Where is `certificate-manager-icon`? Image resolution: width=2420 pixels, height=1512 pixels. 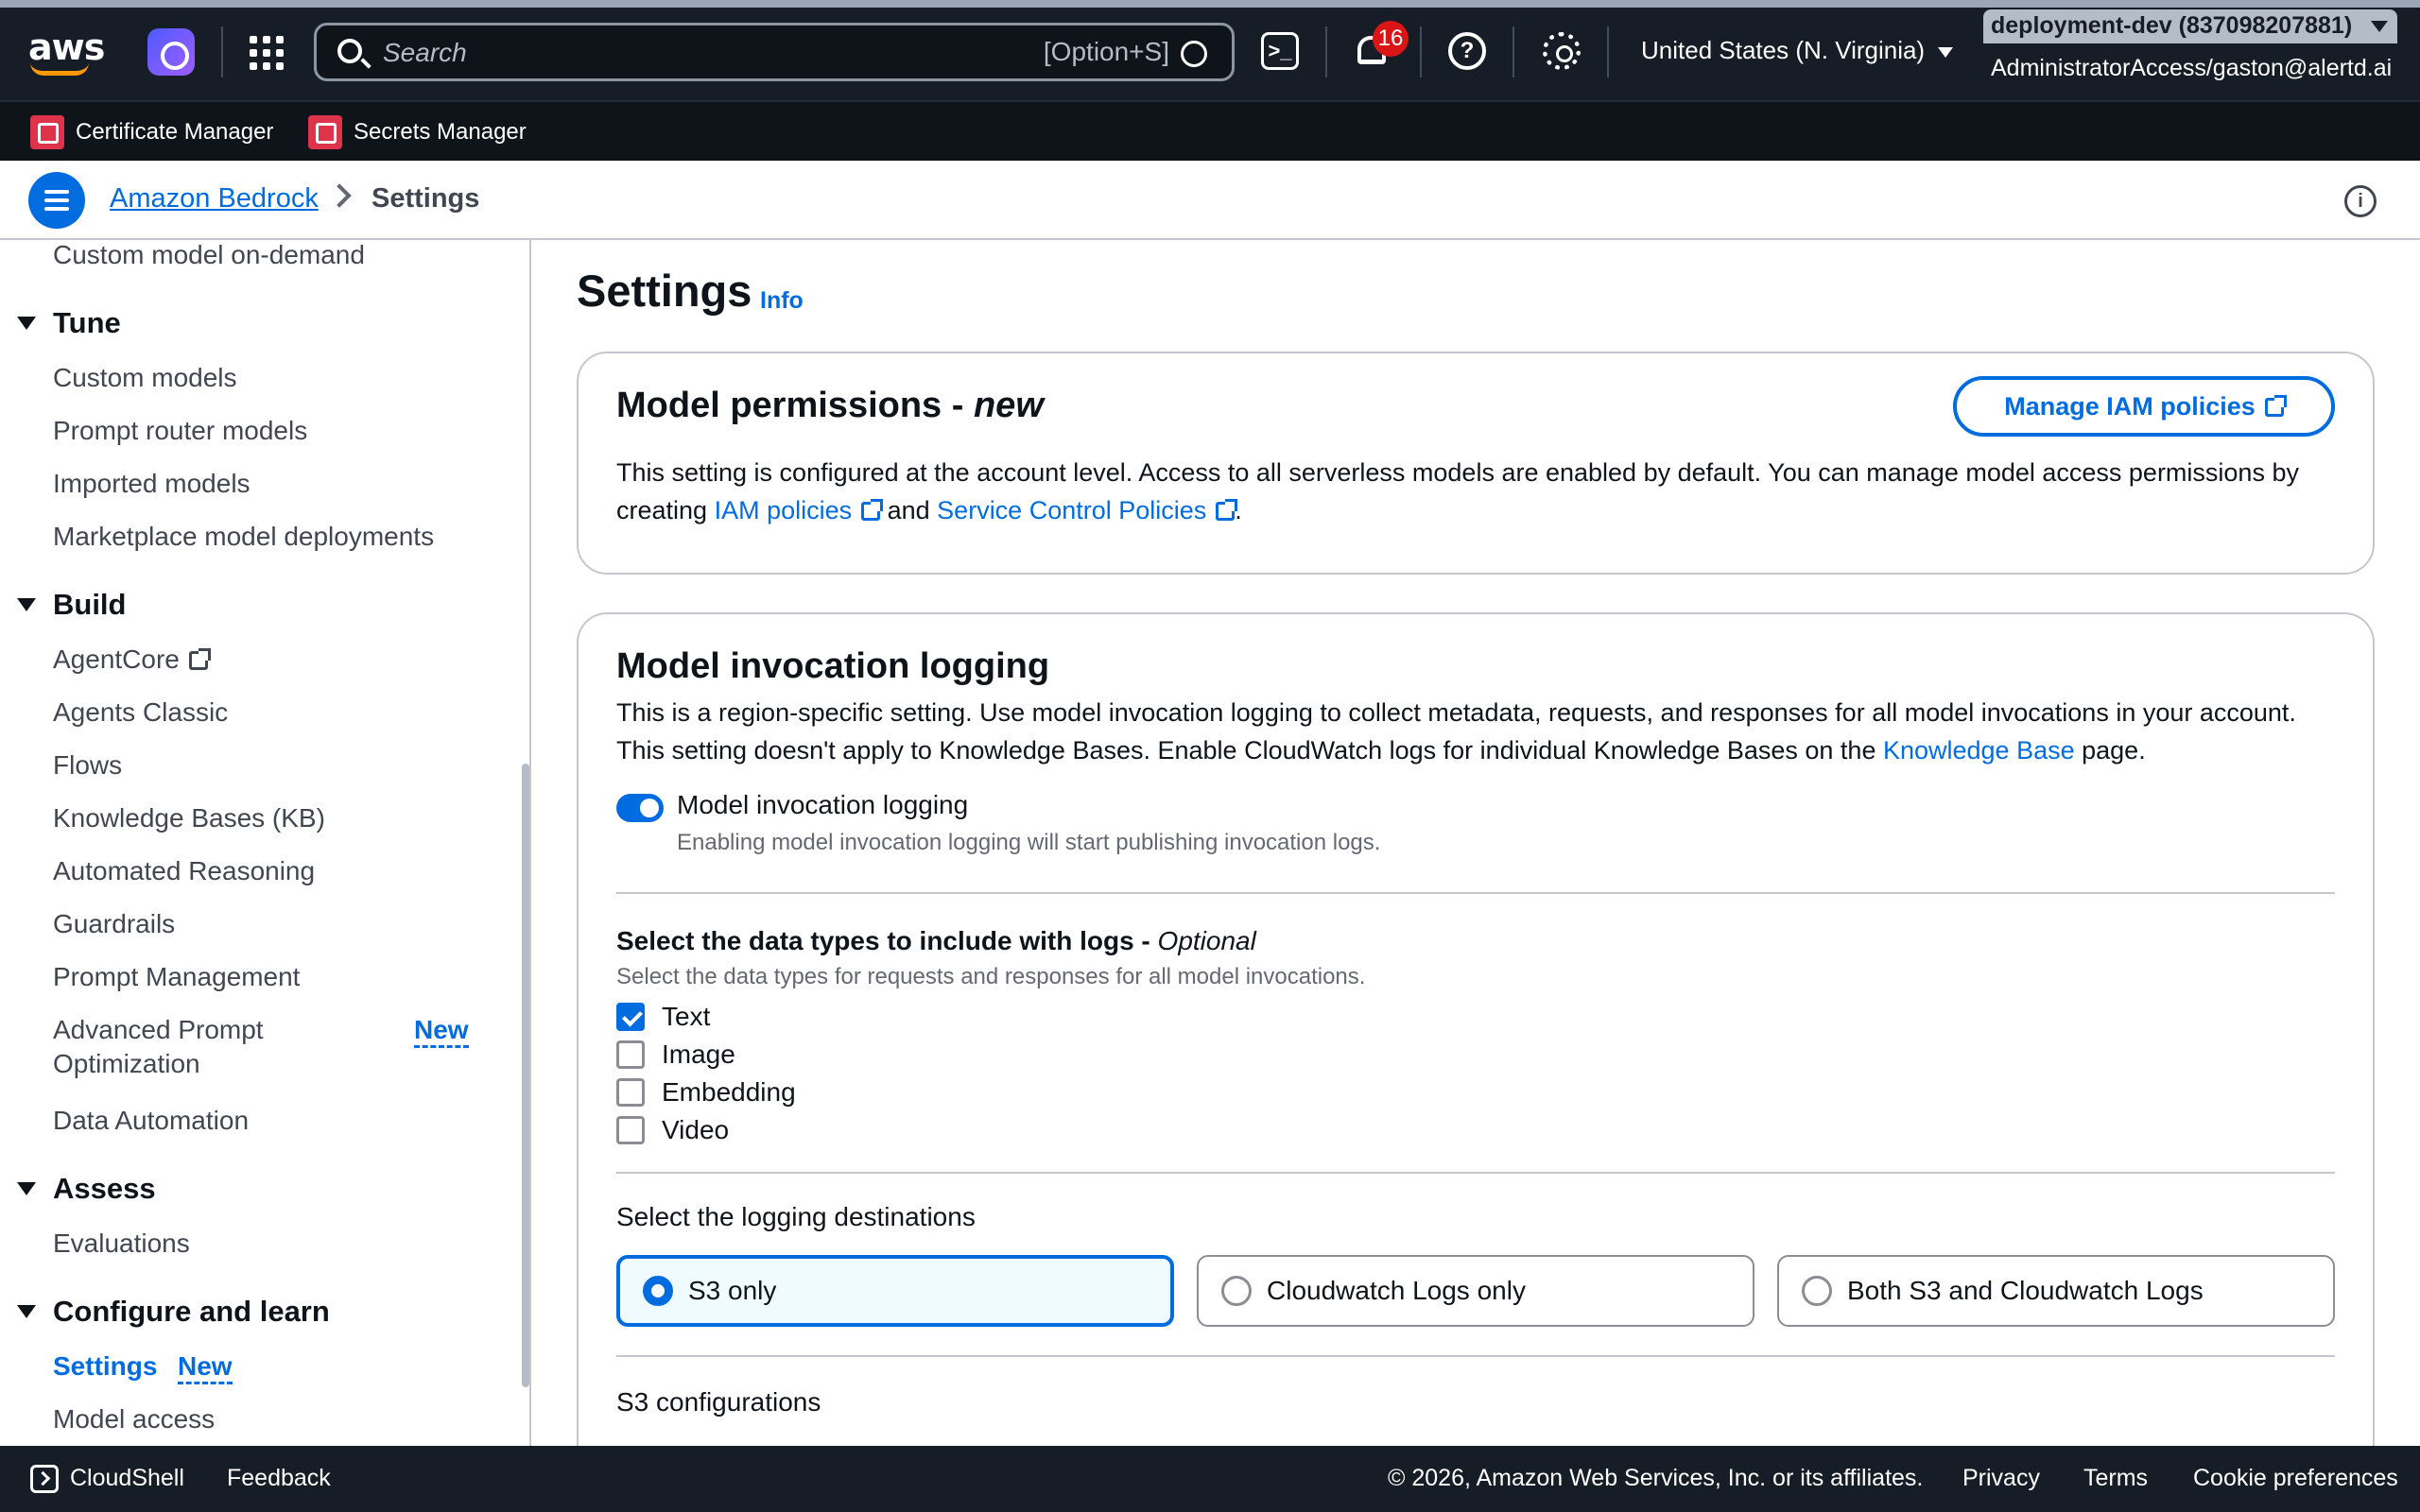 certificate-manager-icon is located at coordinates (47, 132).